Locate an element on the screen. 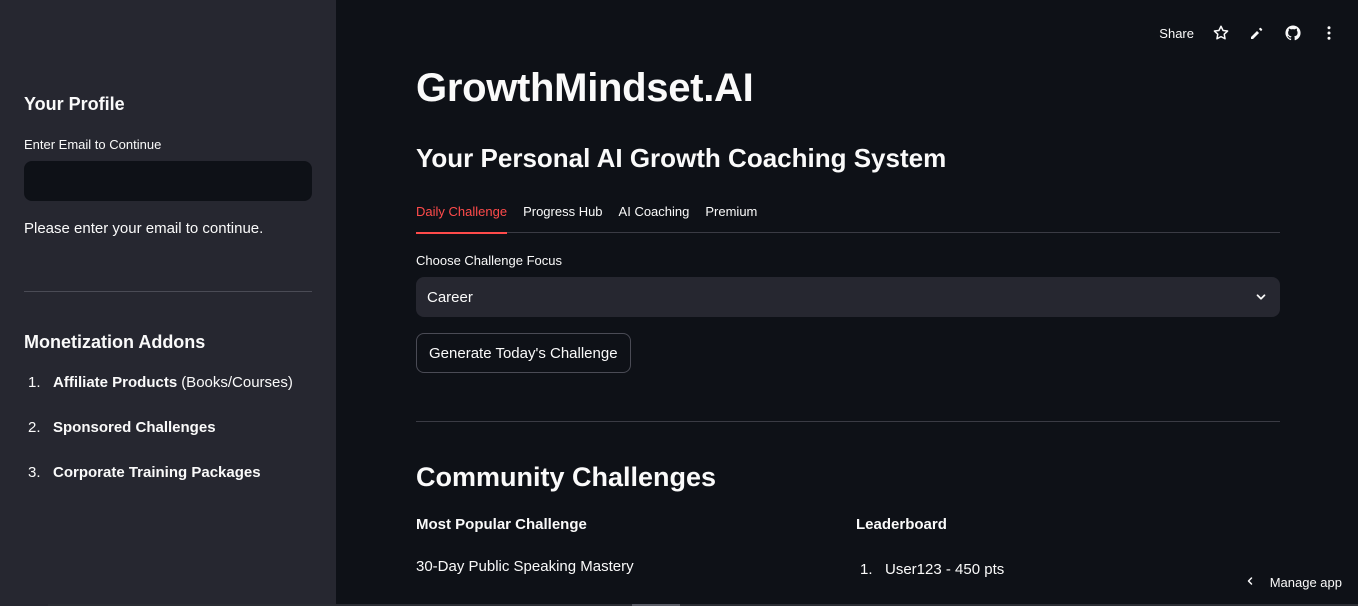 The width and height of the screenshot is (1358, 606). leaderboard-heading: Leaderboard is located at coordinates (901, 524).